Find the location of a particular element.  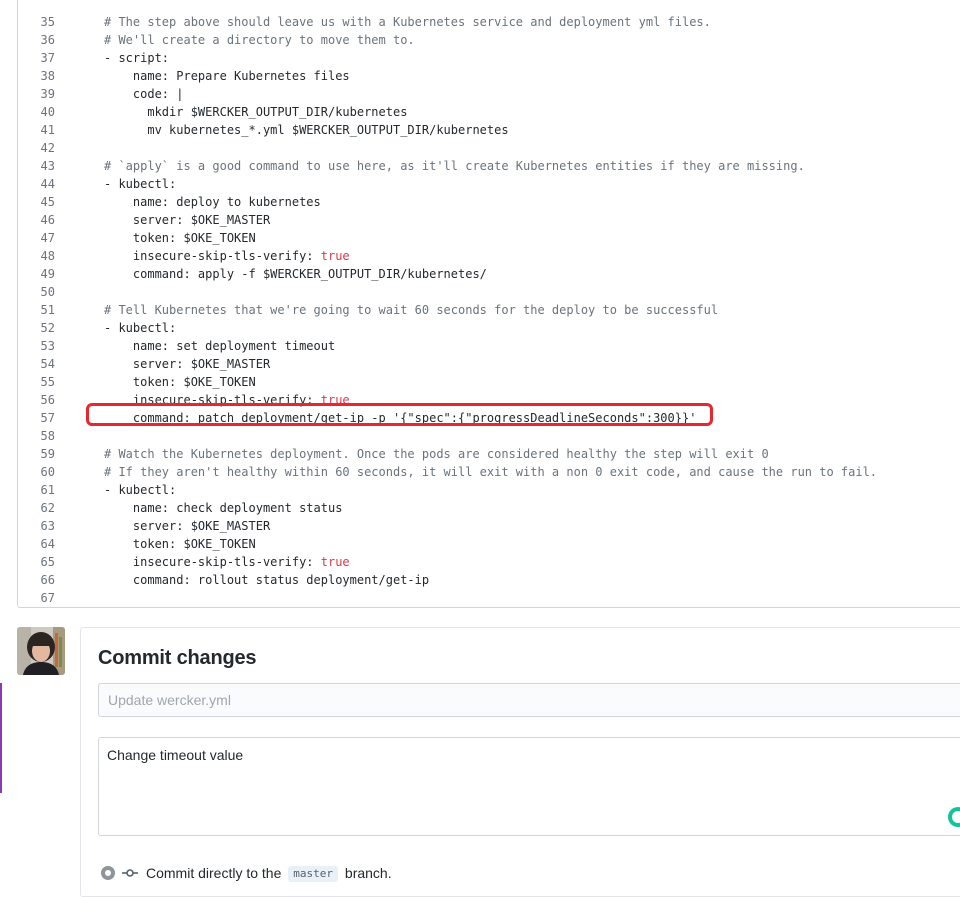

code-text: - script: is located at coordinates (137, 58).